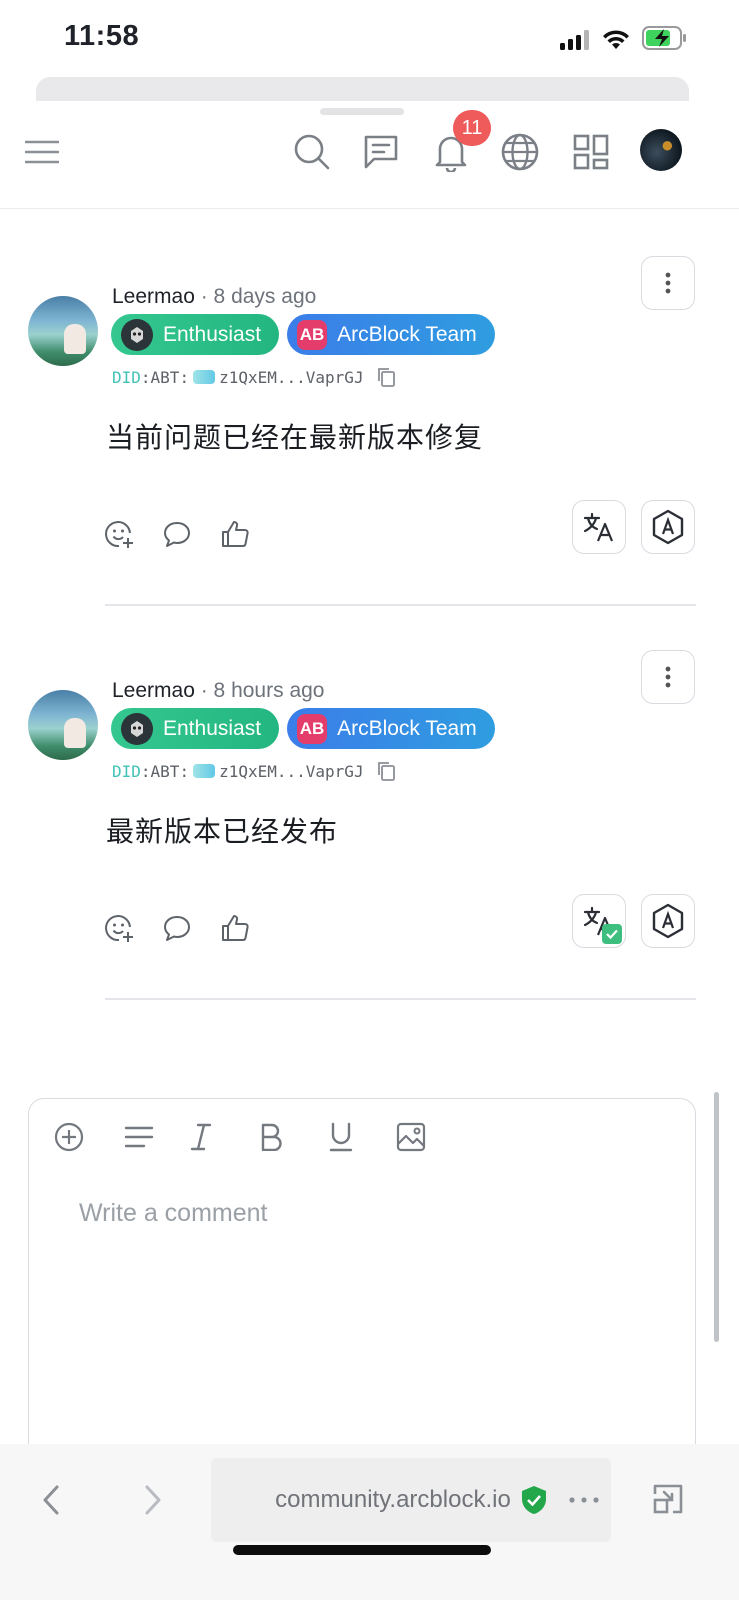  I want to click on translated-check-icon, so click(612, 934).